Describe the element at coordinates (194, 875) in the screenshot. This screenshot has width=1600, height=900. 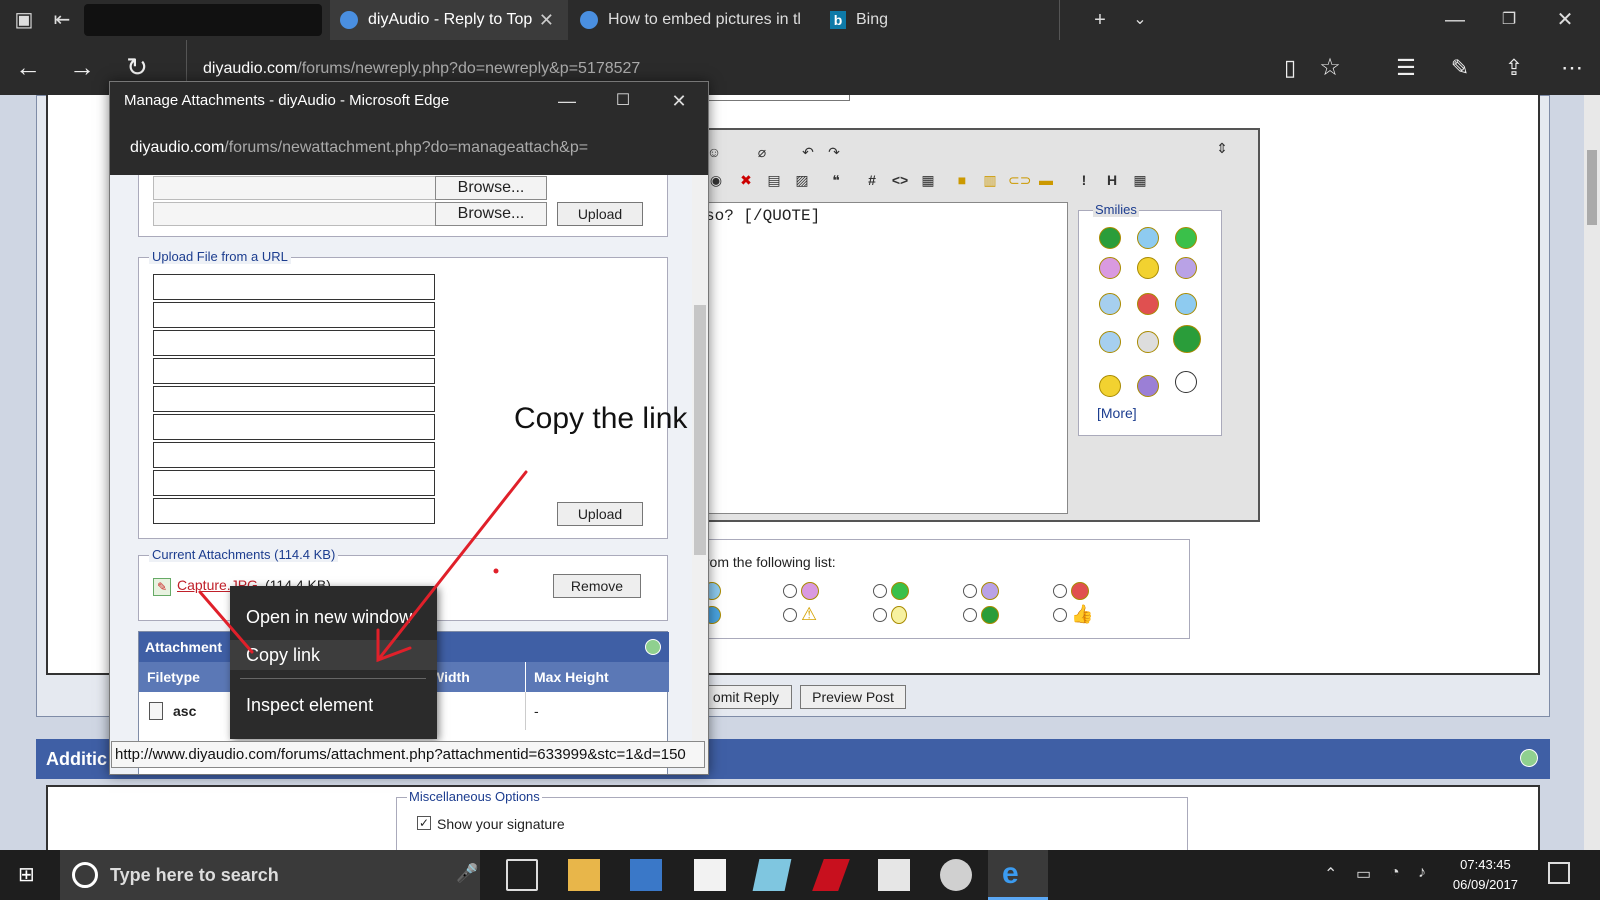
I see `search-placeholder: Type here to search` at that location.